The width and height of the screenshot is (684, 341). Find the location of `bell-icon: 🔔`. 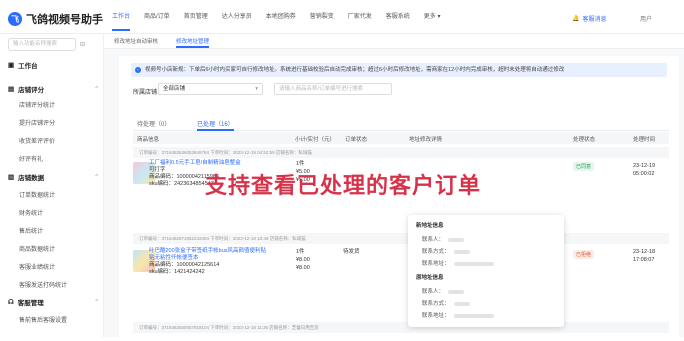

bell-icon: 🔔 is located at coordinates (576, 19).